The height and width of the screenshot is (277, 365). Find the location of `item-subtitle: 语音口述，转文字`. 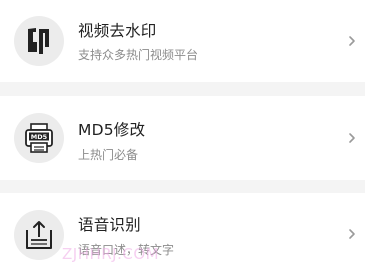

item-subtitle: 语音口述，转文字 is located at coordinates (126, 250).